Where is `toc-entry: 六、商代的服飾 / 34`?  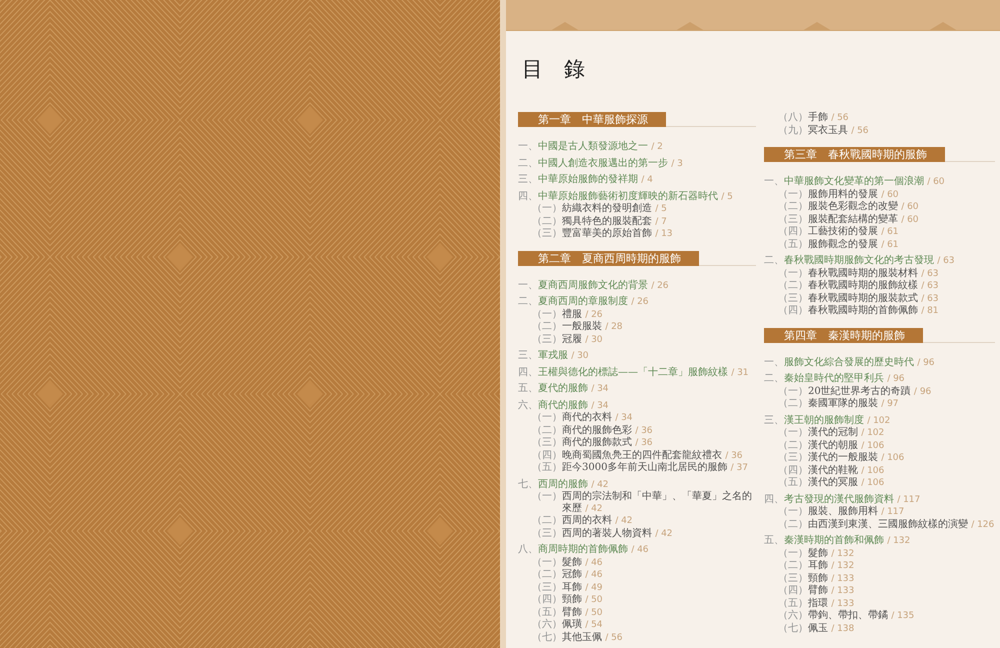
toc-entry: 六、商代的服飾 / 34 is located at coordinates (563, 406).